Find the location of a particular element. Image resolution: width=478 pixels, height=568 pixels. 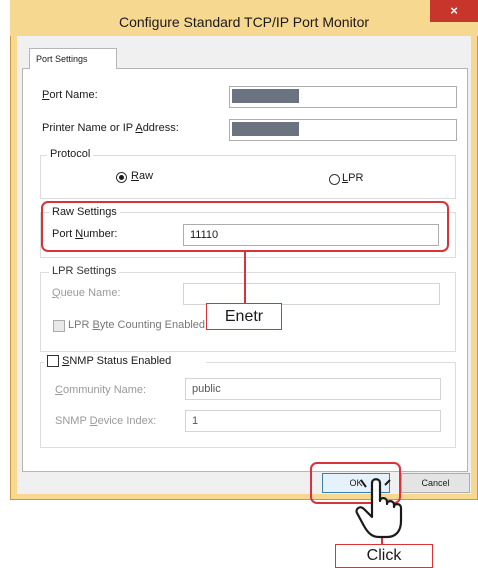

snmp-group is located at coordinates (248, 405).